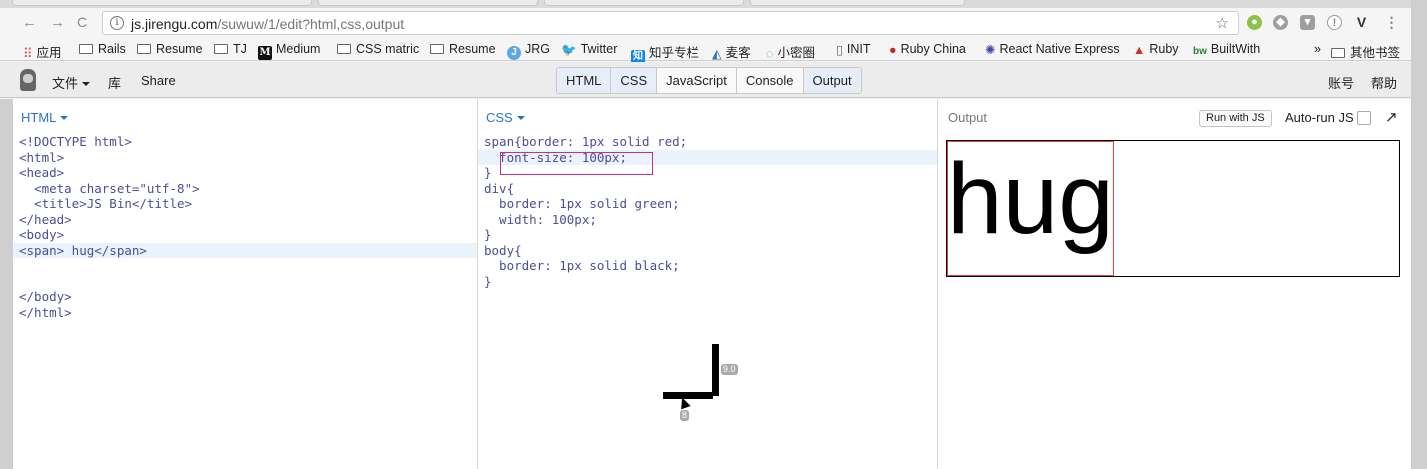  What do you see at coordinates (707, 189) in the screenshot?
I see `code-line: div{` at bounding box center [707, 189].